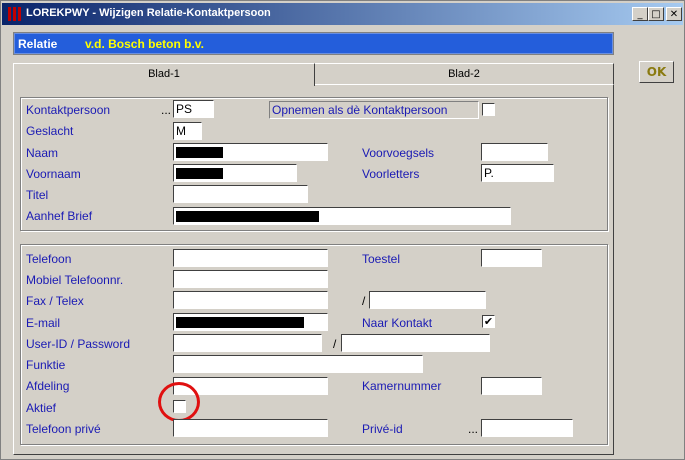  What do you see at coordinates (527, 428) in the screenshot?
I see `prive-id-field` at bounding box center [527, 428].